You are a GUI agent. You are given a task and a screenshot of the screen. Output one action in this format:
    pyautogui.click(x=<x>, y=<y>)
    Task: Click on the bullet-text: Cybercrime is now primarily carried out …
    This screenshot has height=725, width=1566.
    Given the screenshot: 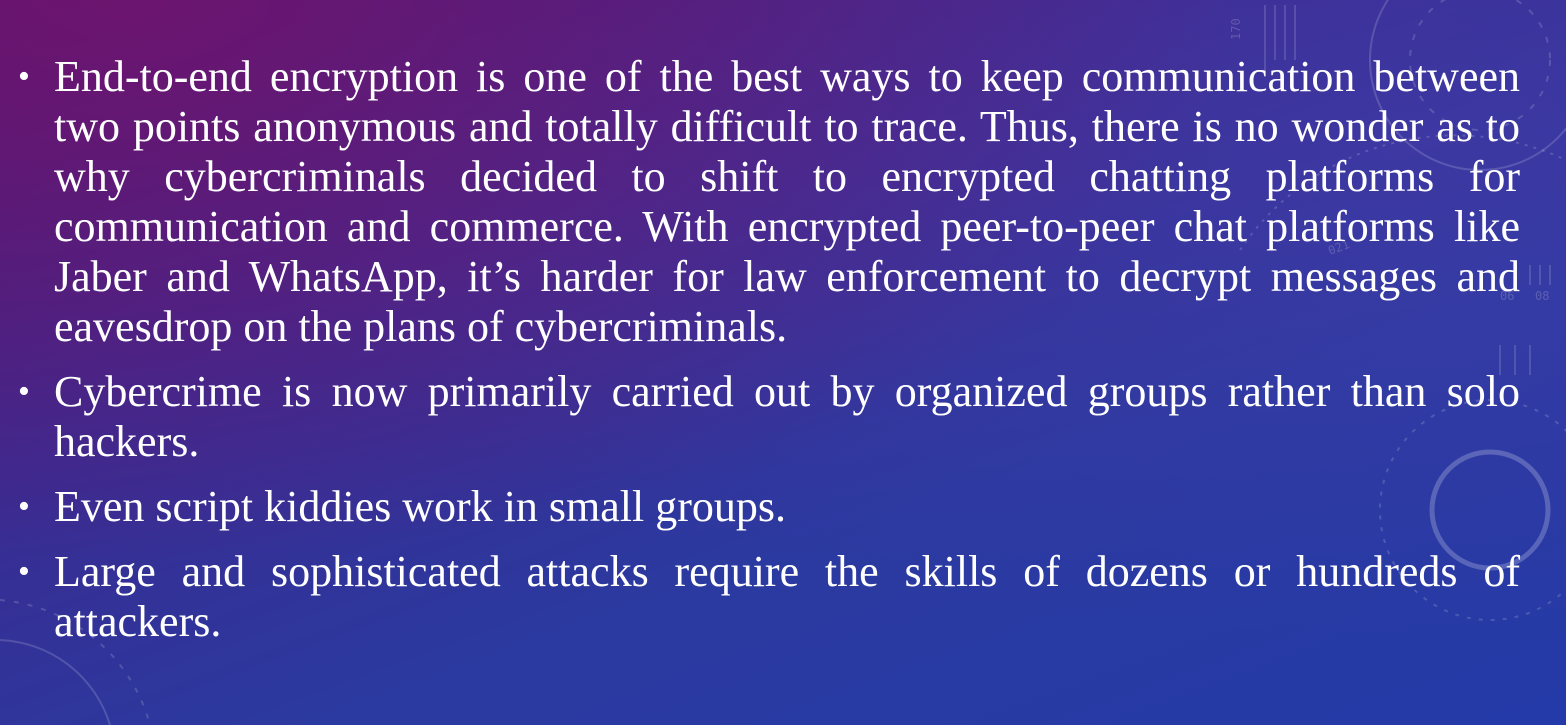 What is the action you would take?
    pyautogui.click(x=787, y=416)
    